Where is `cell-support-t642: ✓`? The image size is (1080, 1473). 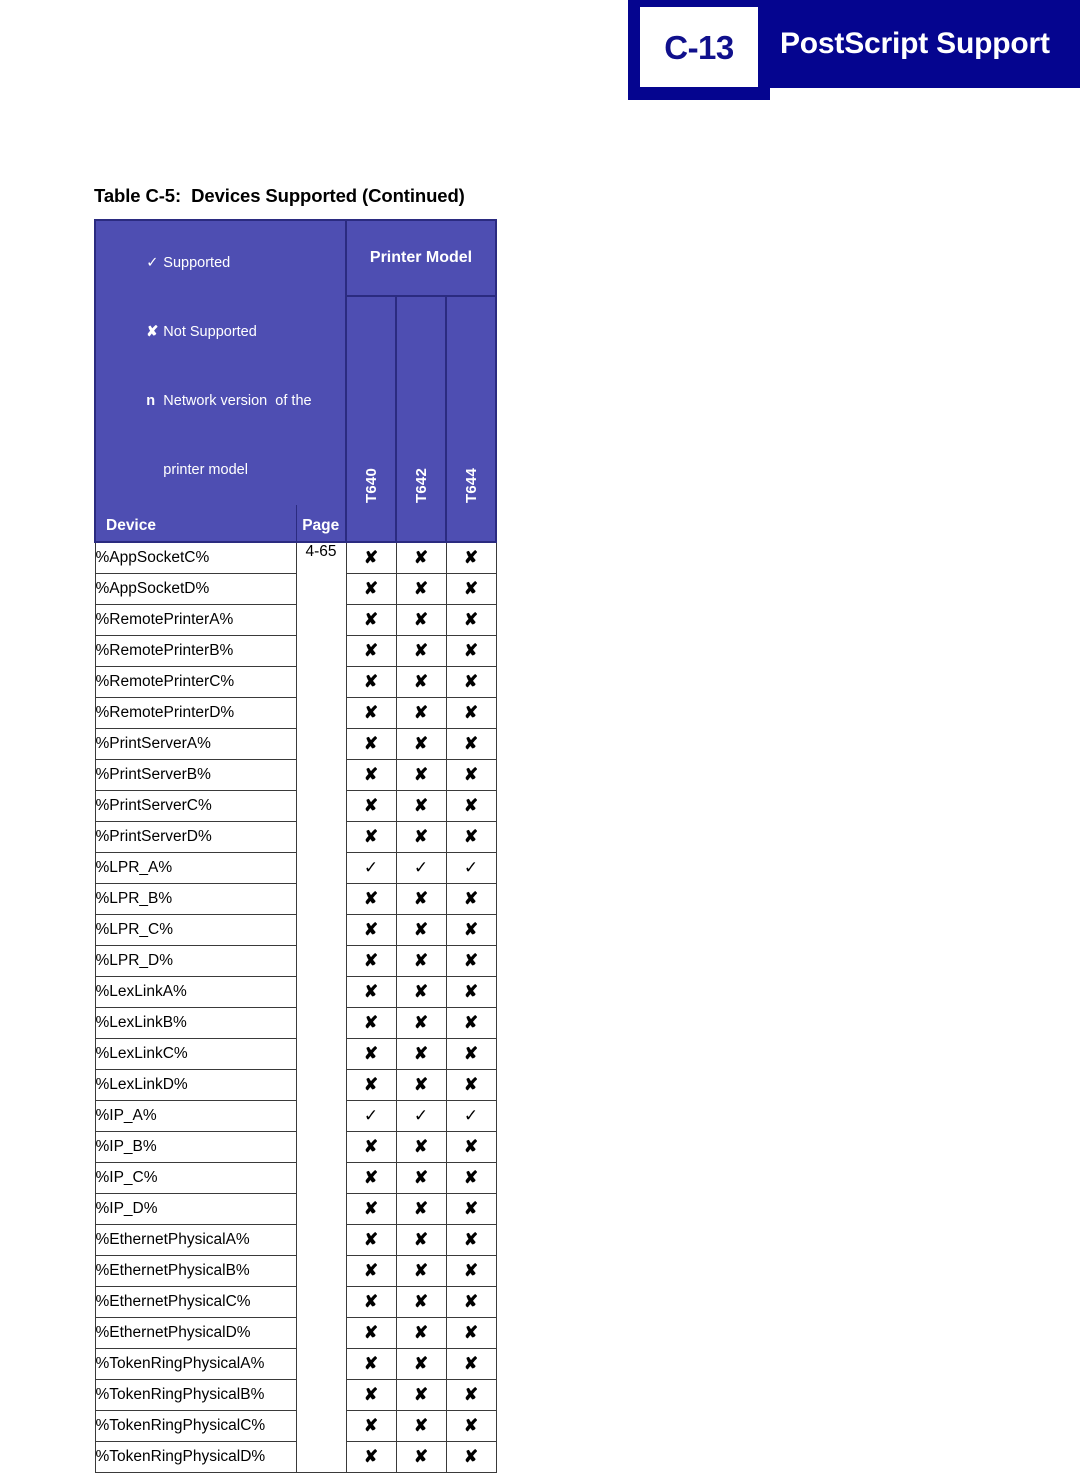 cell-support-t642: ✓ is located at coordinates (421, 868).